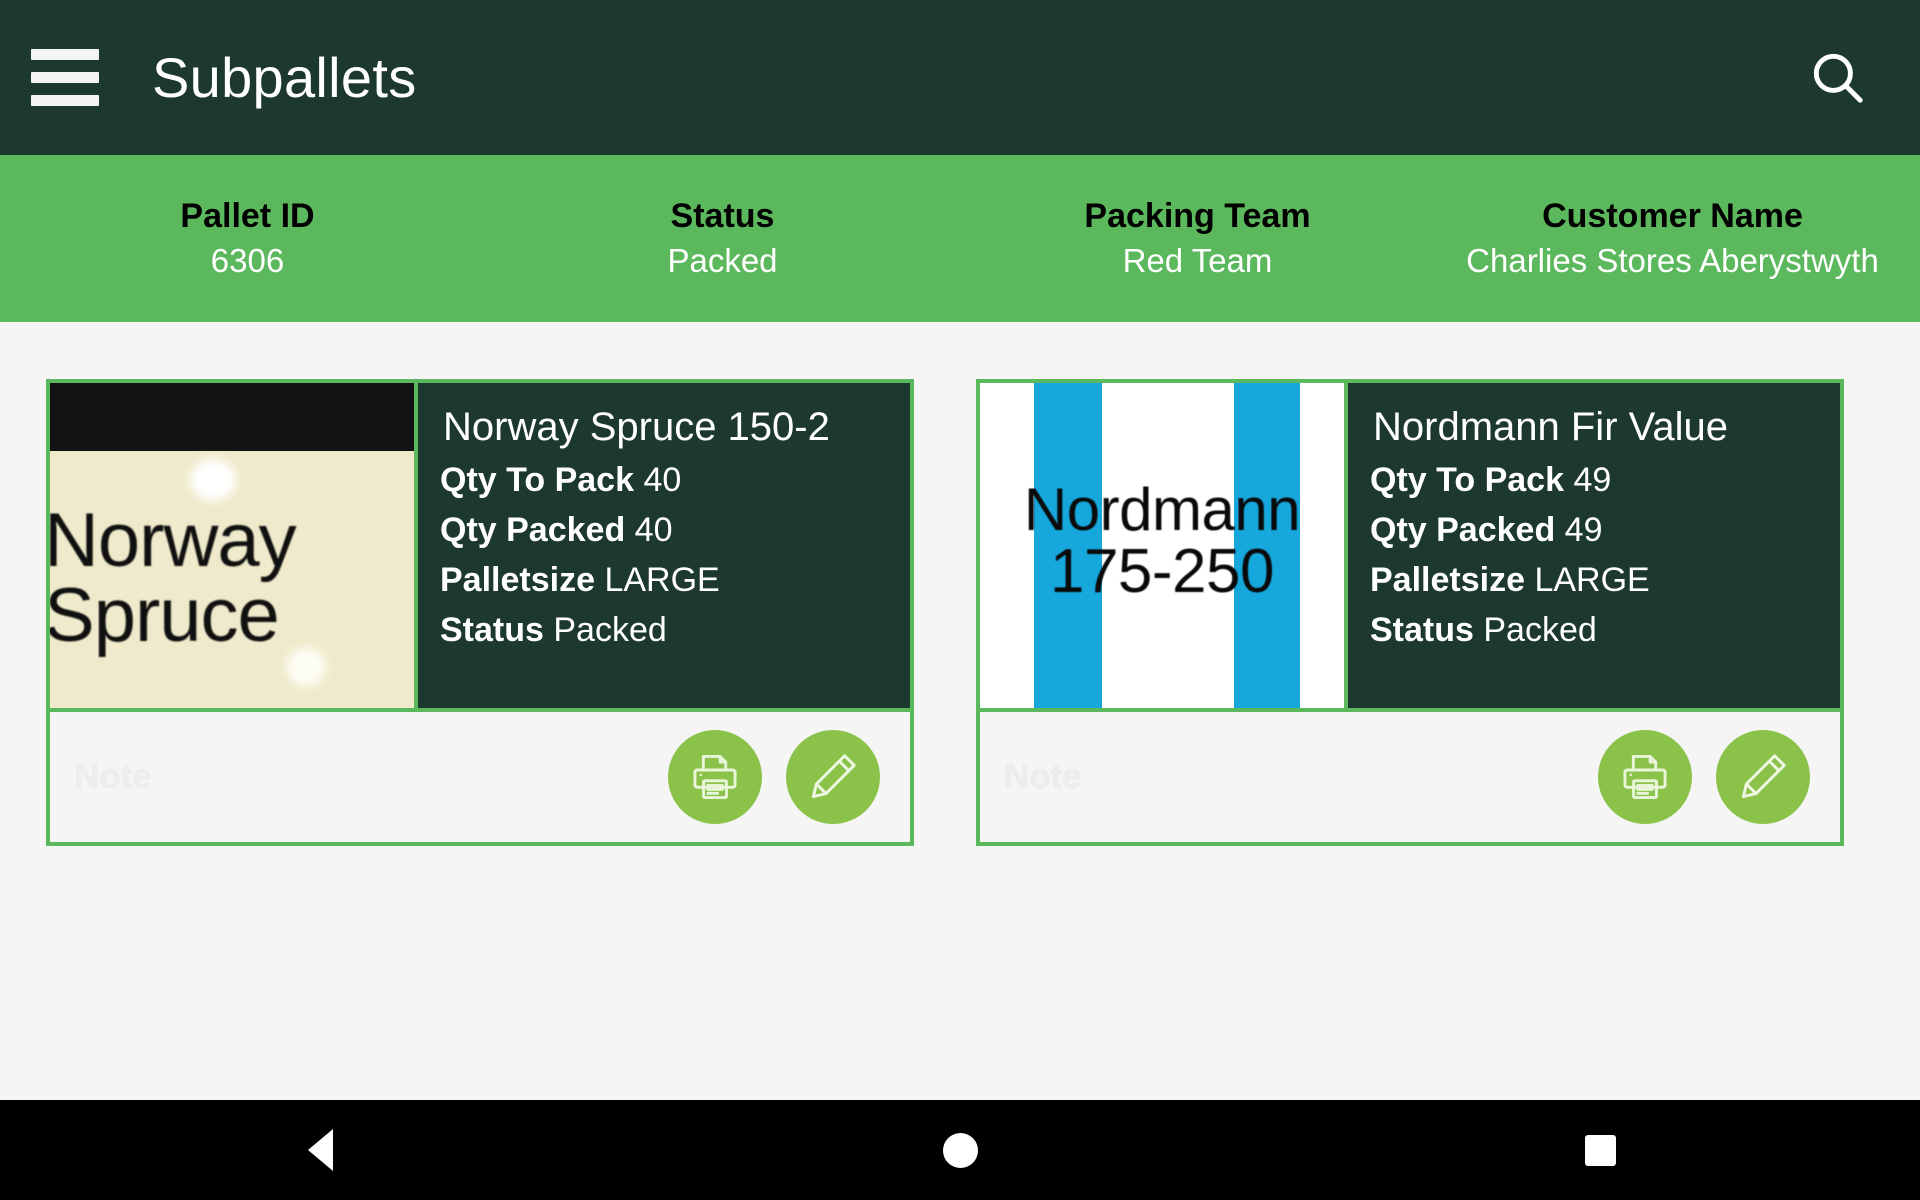 The width and height of the screenshot is (1920, 1200). What do you see at coordinates (722, 215) in the screenshot?
I see `summary-label: Status` at bounding box center [722, 215].